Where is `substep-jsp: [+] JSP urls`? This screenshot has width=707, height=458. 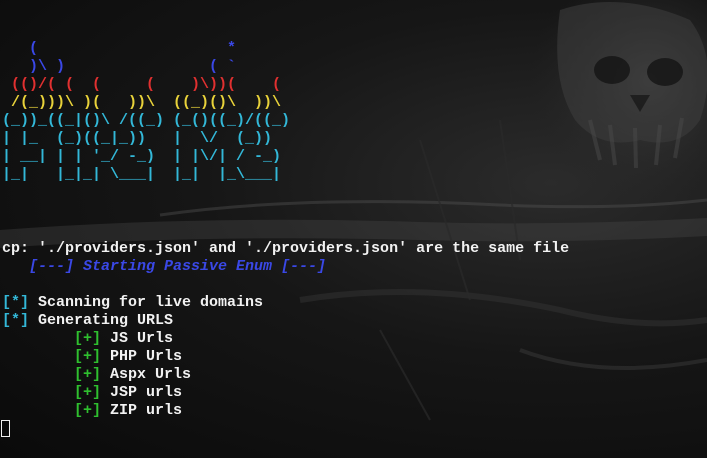
substep-jsp: [+] JSP urls is located at coordinates (92, 393).